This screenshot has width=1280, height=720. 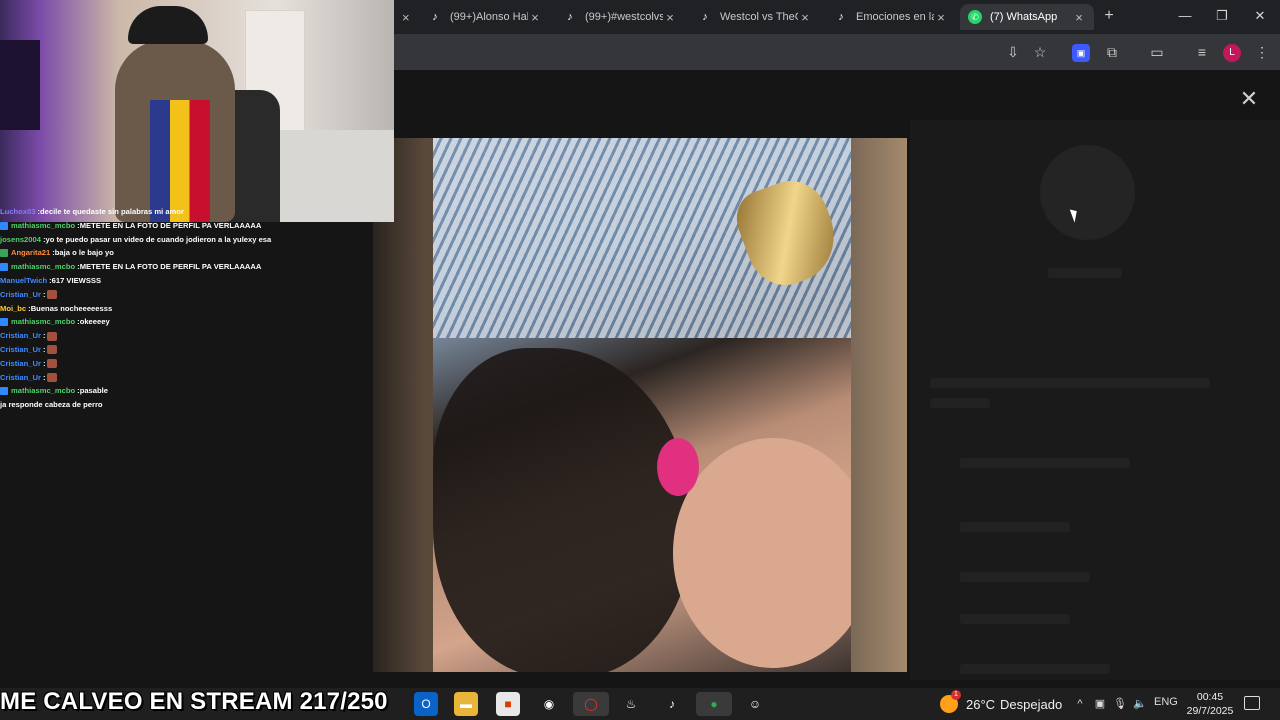 What do you see at coordinates (1120, 704) in the screenshot?
I see `tray-mic-icon: 🎙` at bounding box center [1120, 704].